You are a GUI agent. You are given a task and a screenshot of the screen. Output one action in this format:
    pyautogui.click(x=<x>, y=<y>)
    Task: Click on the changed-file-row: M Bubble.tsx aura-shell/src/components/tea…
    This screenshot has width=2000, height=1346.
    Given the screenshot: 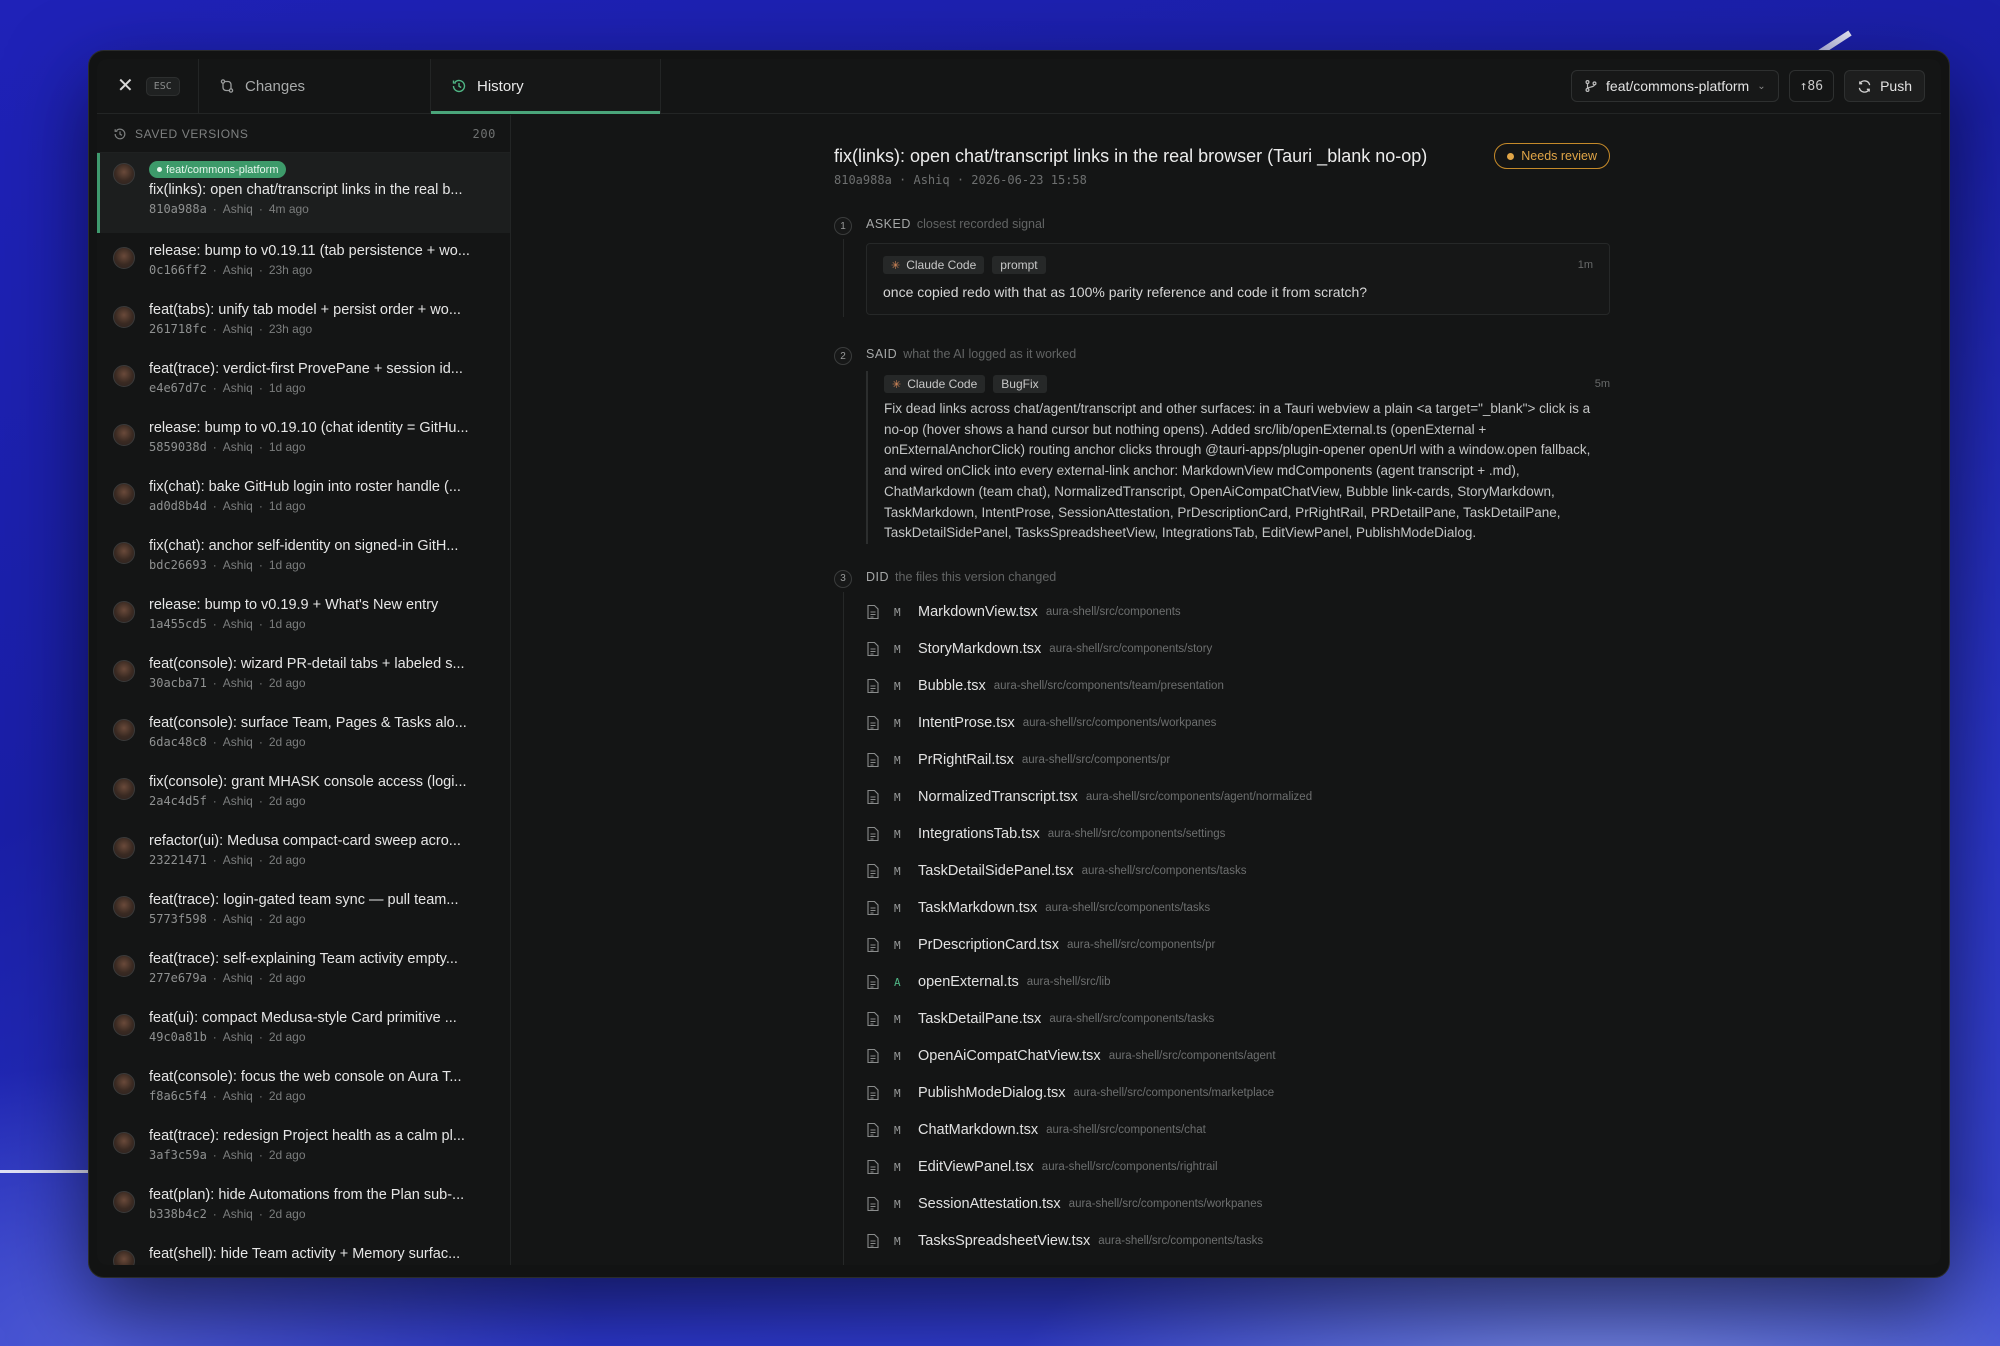 What is the action you would take?
    pyautogui.click(x=1238, y=686)
    